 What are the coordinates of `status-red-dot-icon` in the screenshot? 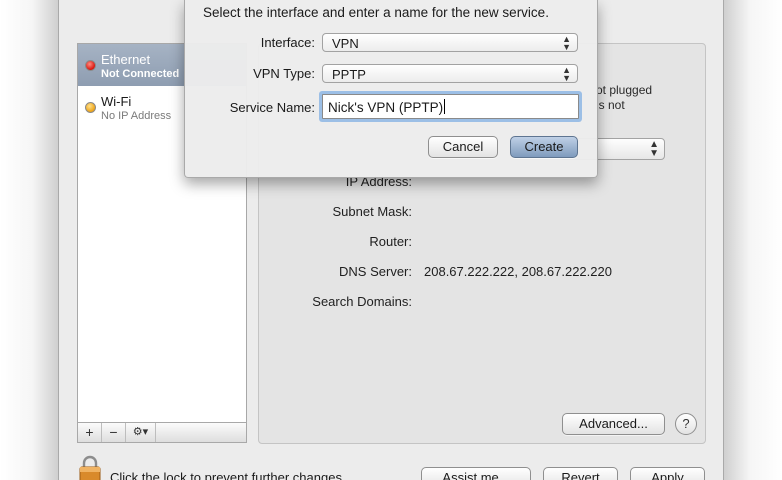 It's located at (90, 65).